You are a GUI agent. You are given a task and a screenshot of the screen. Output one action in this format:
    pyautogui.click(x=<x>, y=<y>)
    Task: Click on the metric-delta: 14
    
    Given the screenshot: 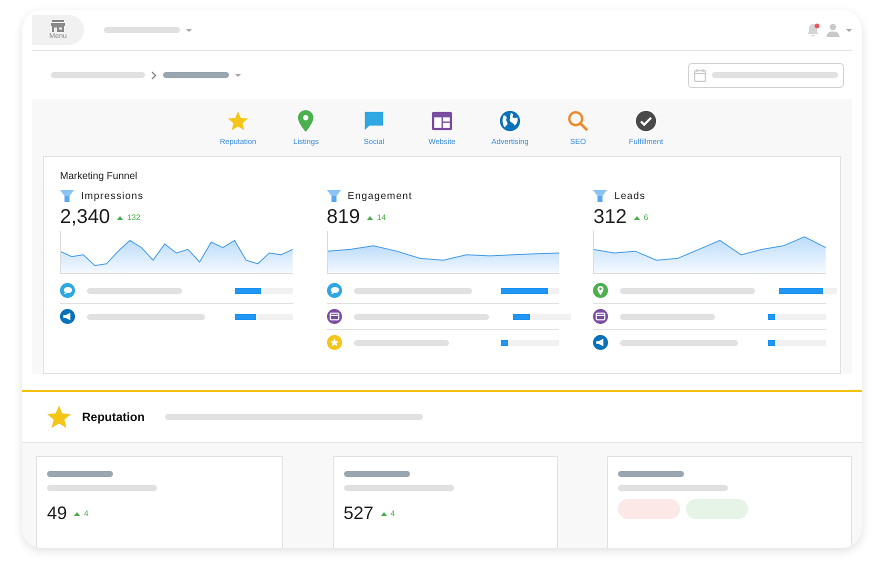 What is the action you would take?
    pyautogui.click(x=381, y=217)
    